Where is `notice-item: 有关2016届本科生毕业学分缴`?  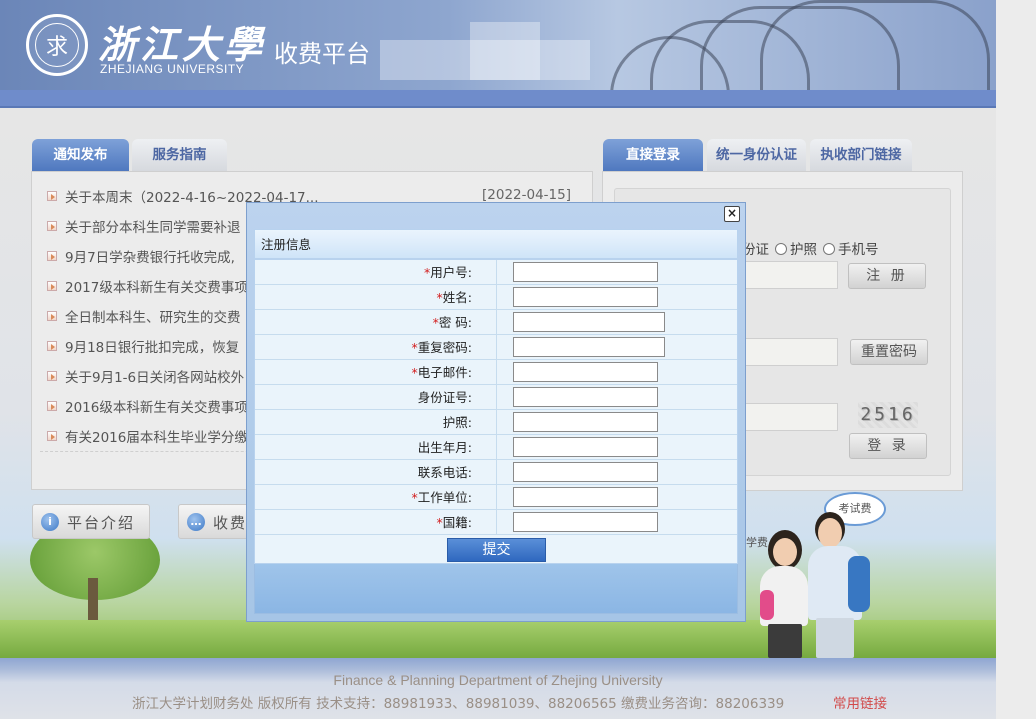 notice-item: 有关2016届本科生毕业学分缴 is located at coordinates (156, 436).